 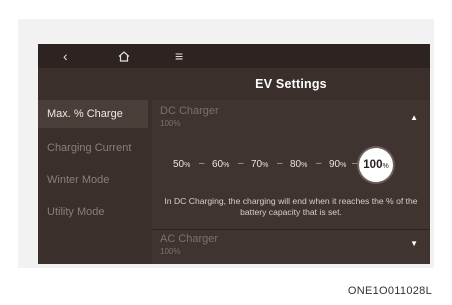 What do you see at coordinates (65, 56) in the screenshot?
I see `back-icon: ‹` at bounding box center [65, 56].